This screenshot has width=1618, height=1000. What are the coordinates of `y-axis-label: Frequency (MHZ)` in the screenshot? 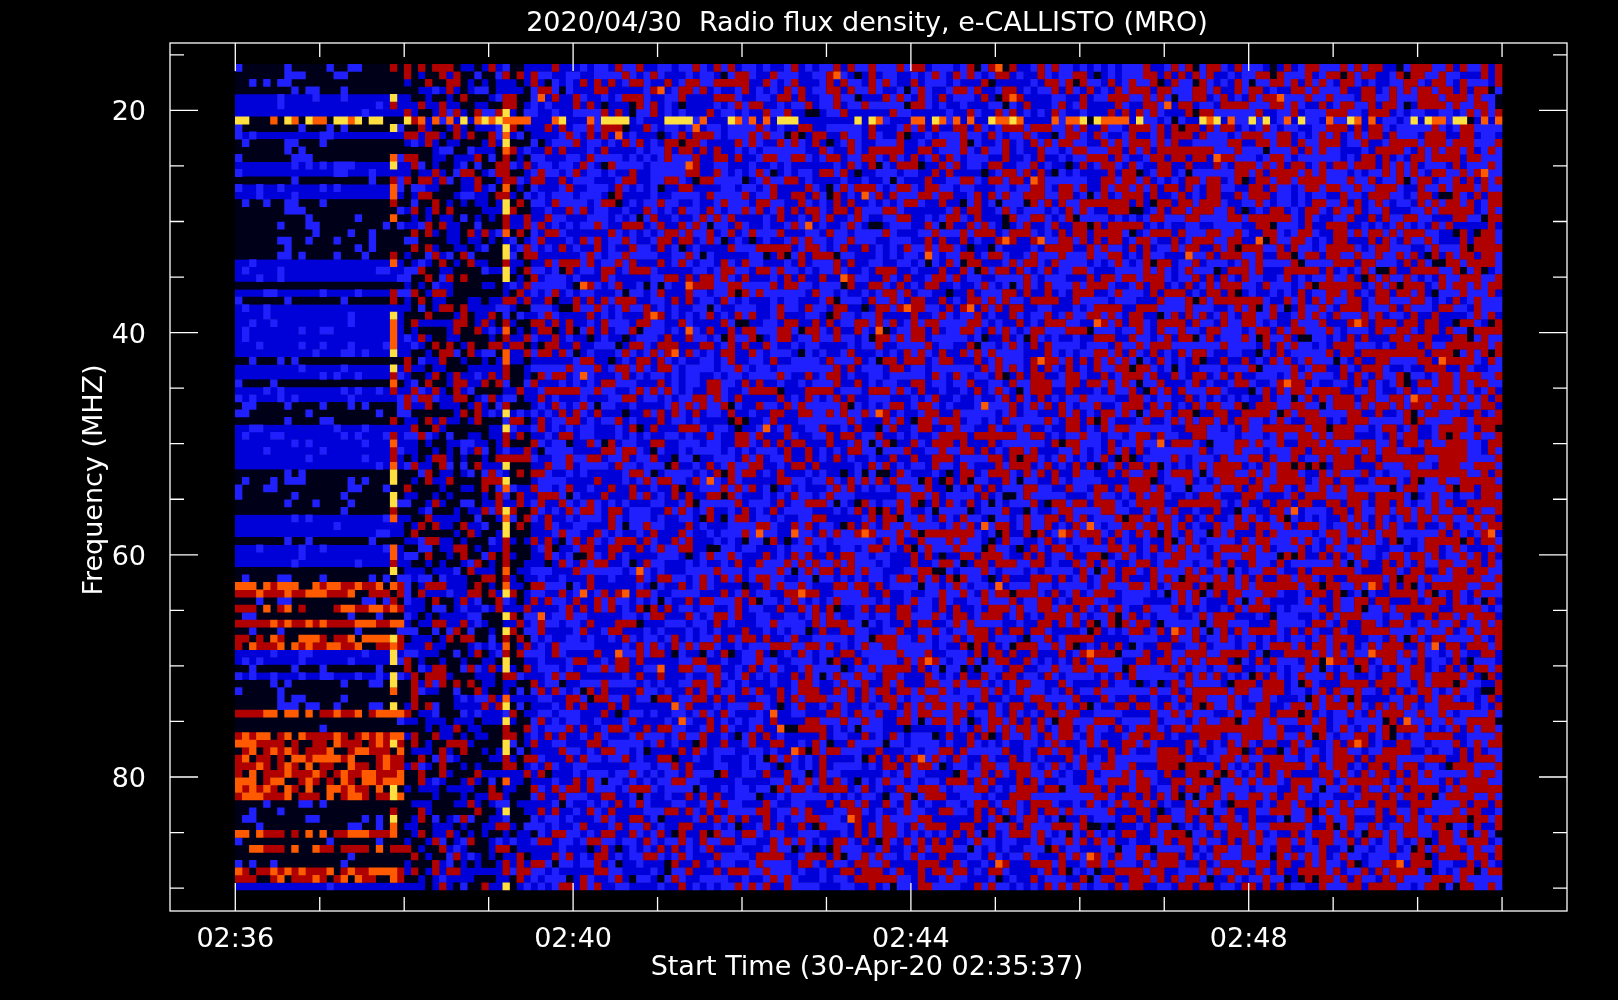 It's located at (92, 480).